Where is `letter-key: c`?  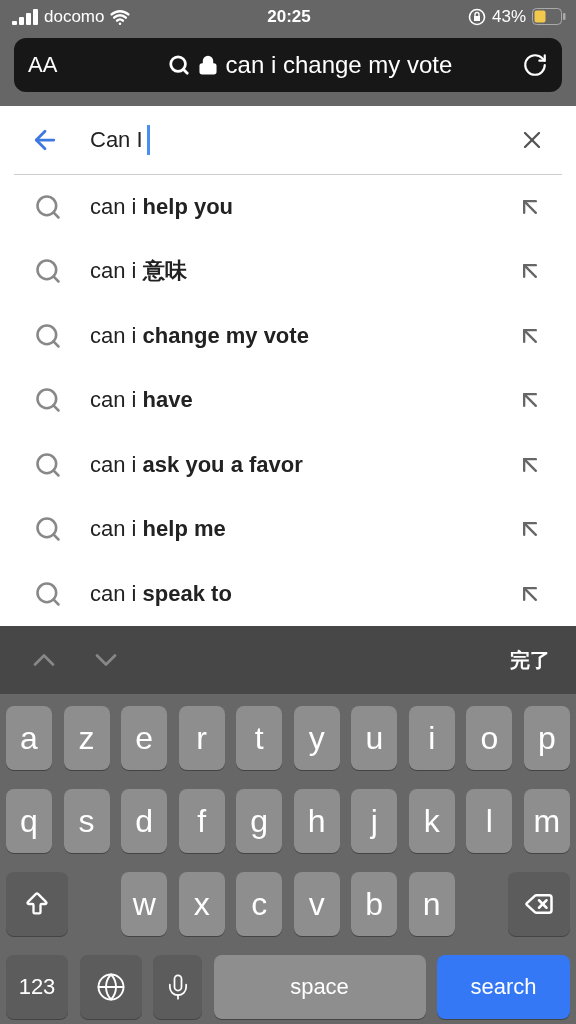 letter-key: c is located at coordinates (259, 904).